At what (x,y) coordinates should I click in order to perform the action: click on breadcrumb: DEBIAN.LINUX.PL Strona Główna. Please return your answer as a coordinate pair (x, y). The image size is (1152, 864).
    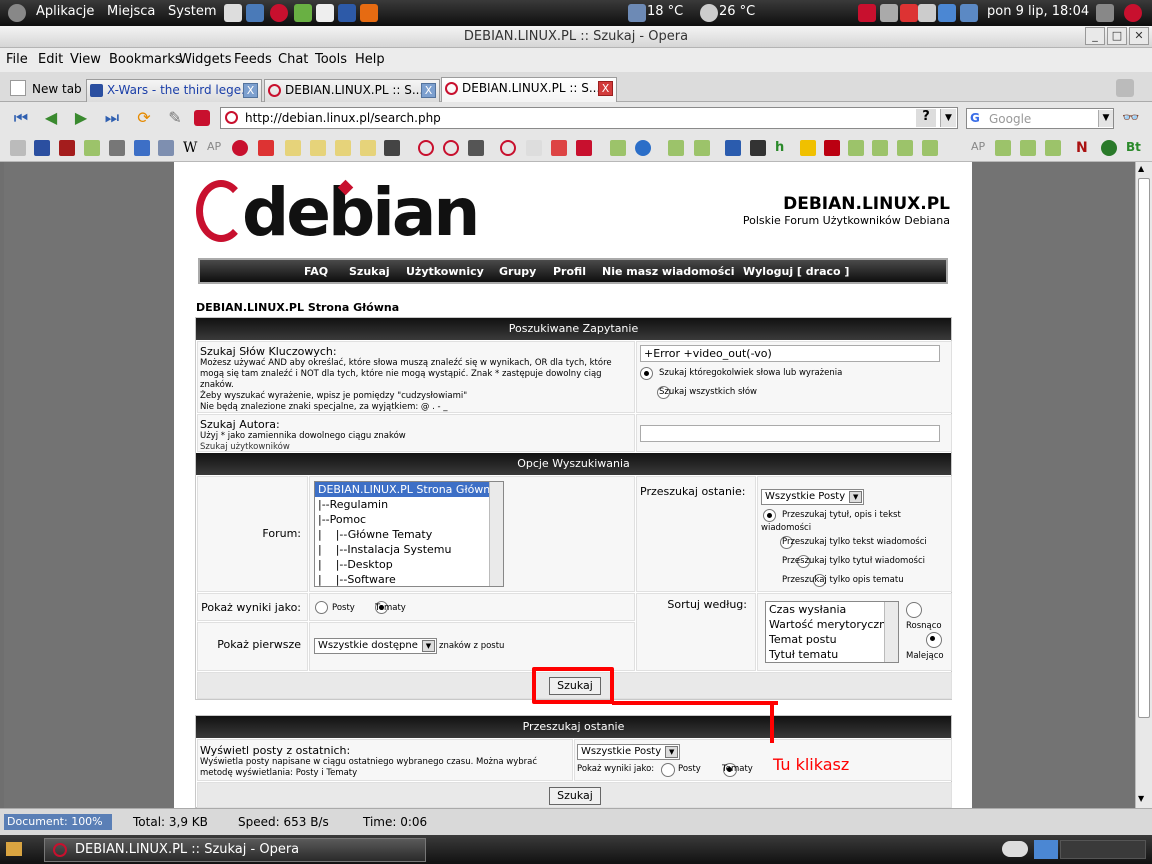
    Looking at the image, I should click on (297, 307).